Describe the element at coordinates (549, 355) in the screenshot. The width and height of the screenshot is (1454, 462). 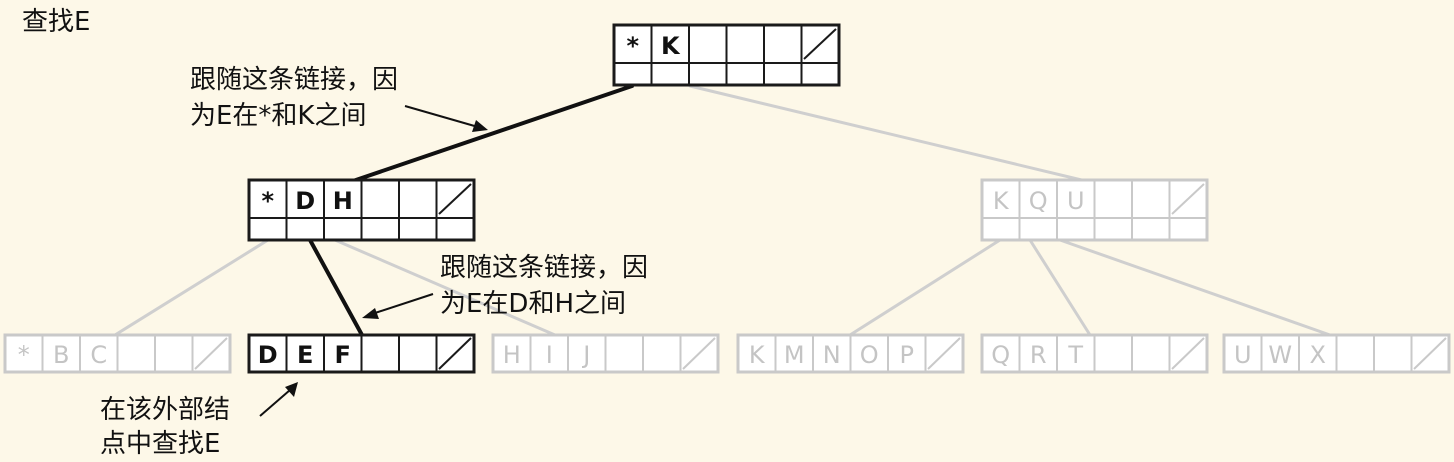
I see `node-key: I` at that location.